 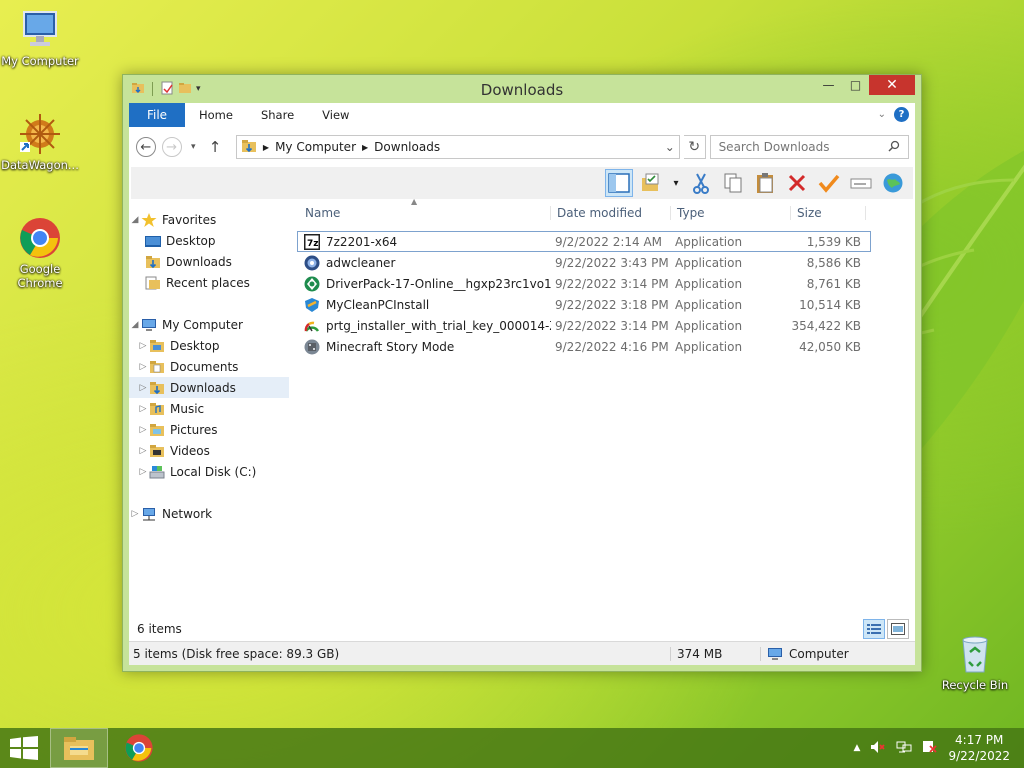 What do you see at coordinates (670, 147) in the screenshot?
I see `address-dropdown-icon: ⌄` at bounding box center [670, 147].